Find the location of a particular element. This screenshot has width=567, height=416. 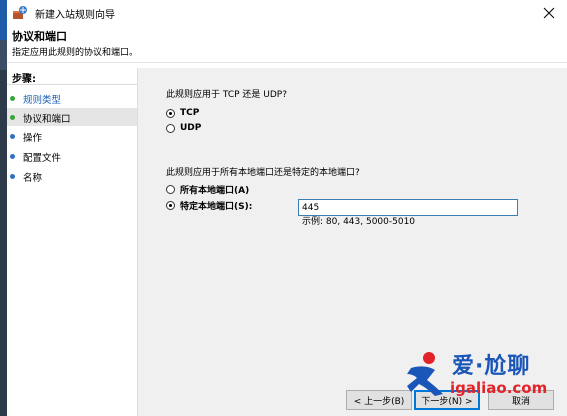

sidebar-item-action: 操作 is located at coordinates (72, 136).